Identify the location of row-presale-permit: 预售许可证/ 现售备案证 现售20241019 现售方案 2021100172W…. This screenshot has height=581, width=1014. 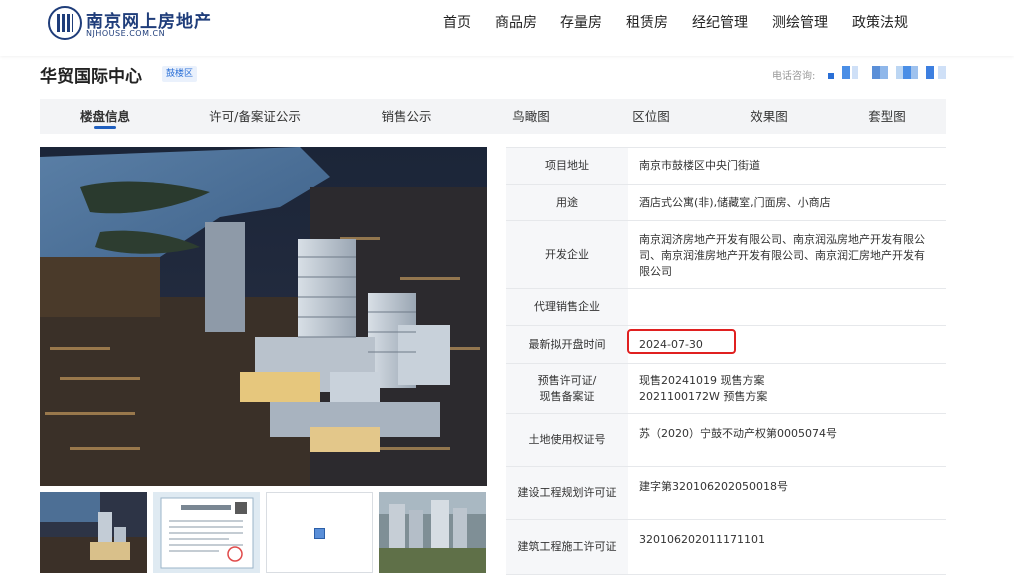
(726, 389).